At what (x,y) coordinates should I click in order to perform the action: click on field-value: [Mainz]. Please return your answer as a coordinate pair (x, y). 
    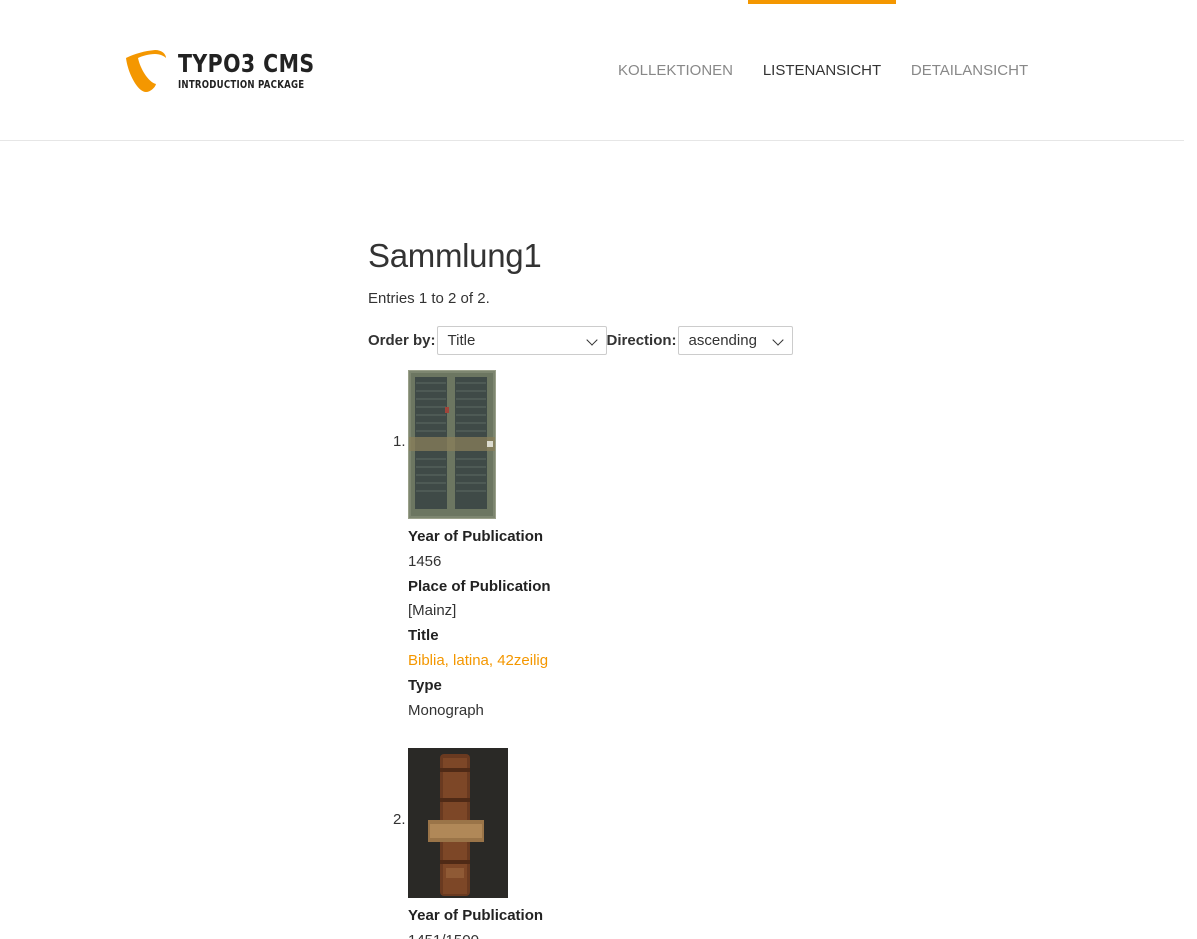
    Looking at the image, I should click on (432, 611).